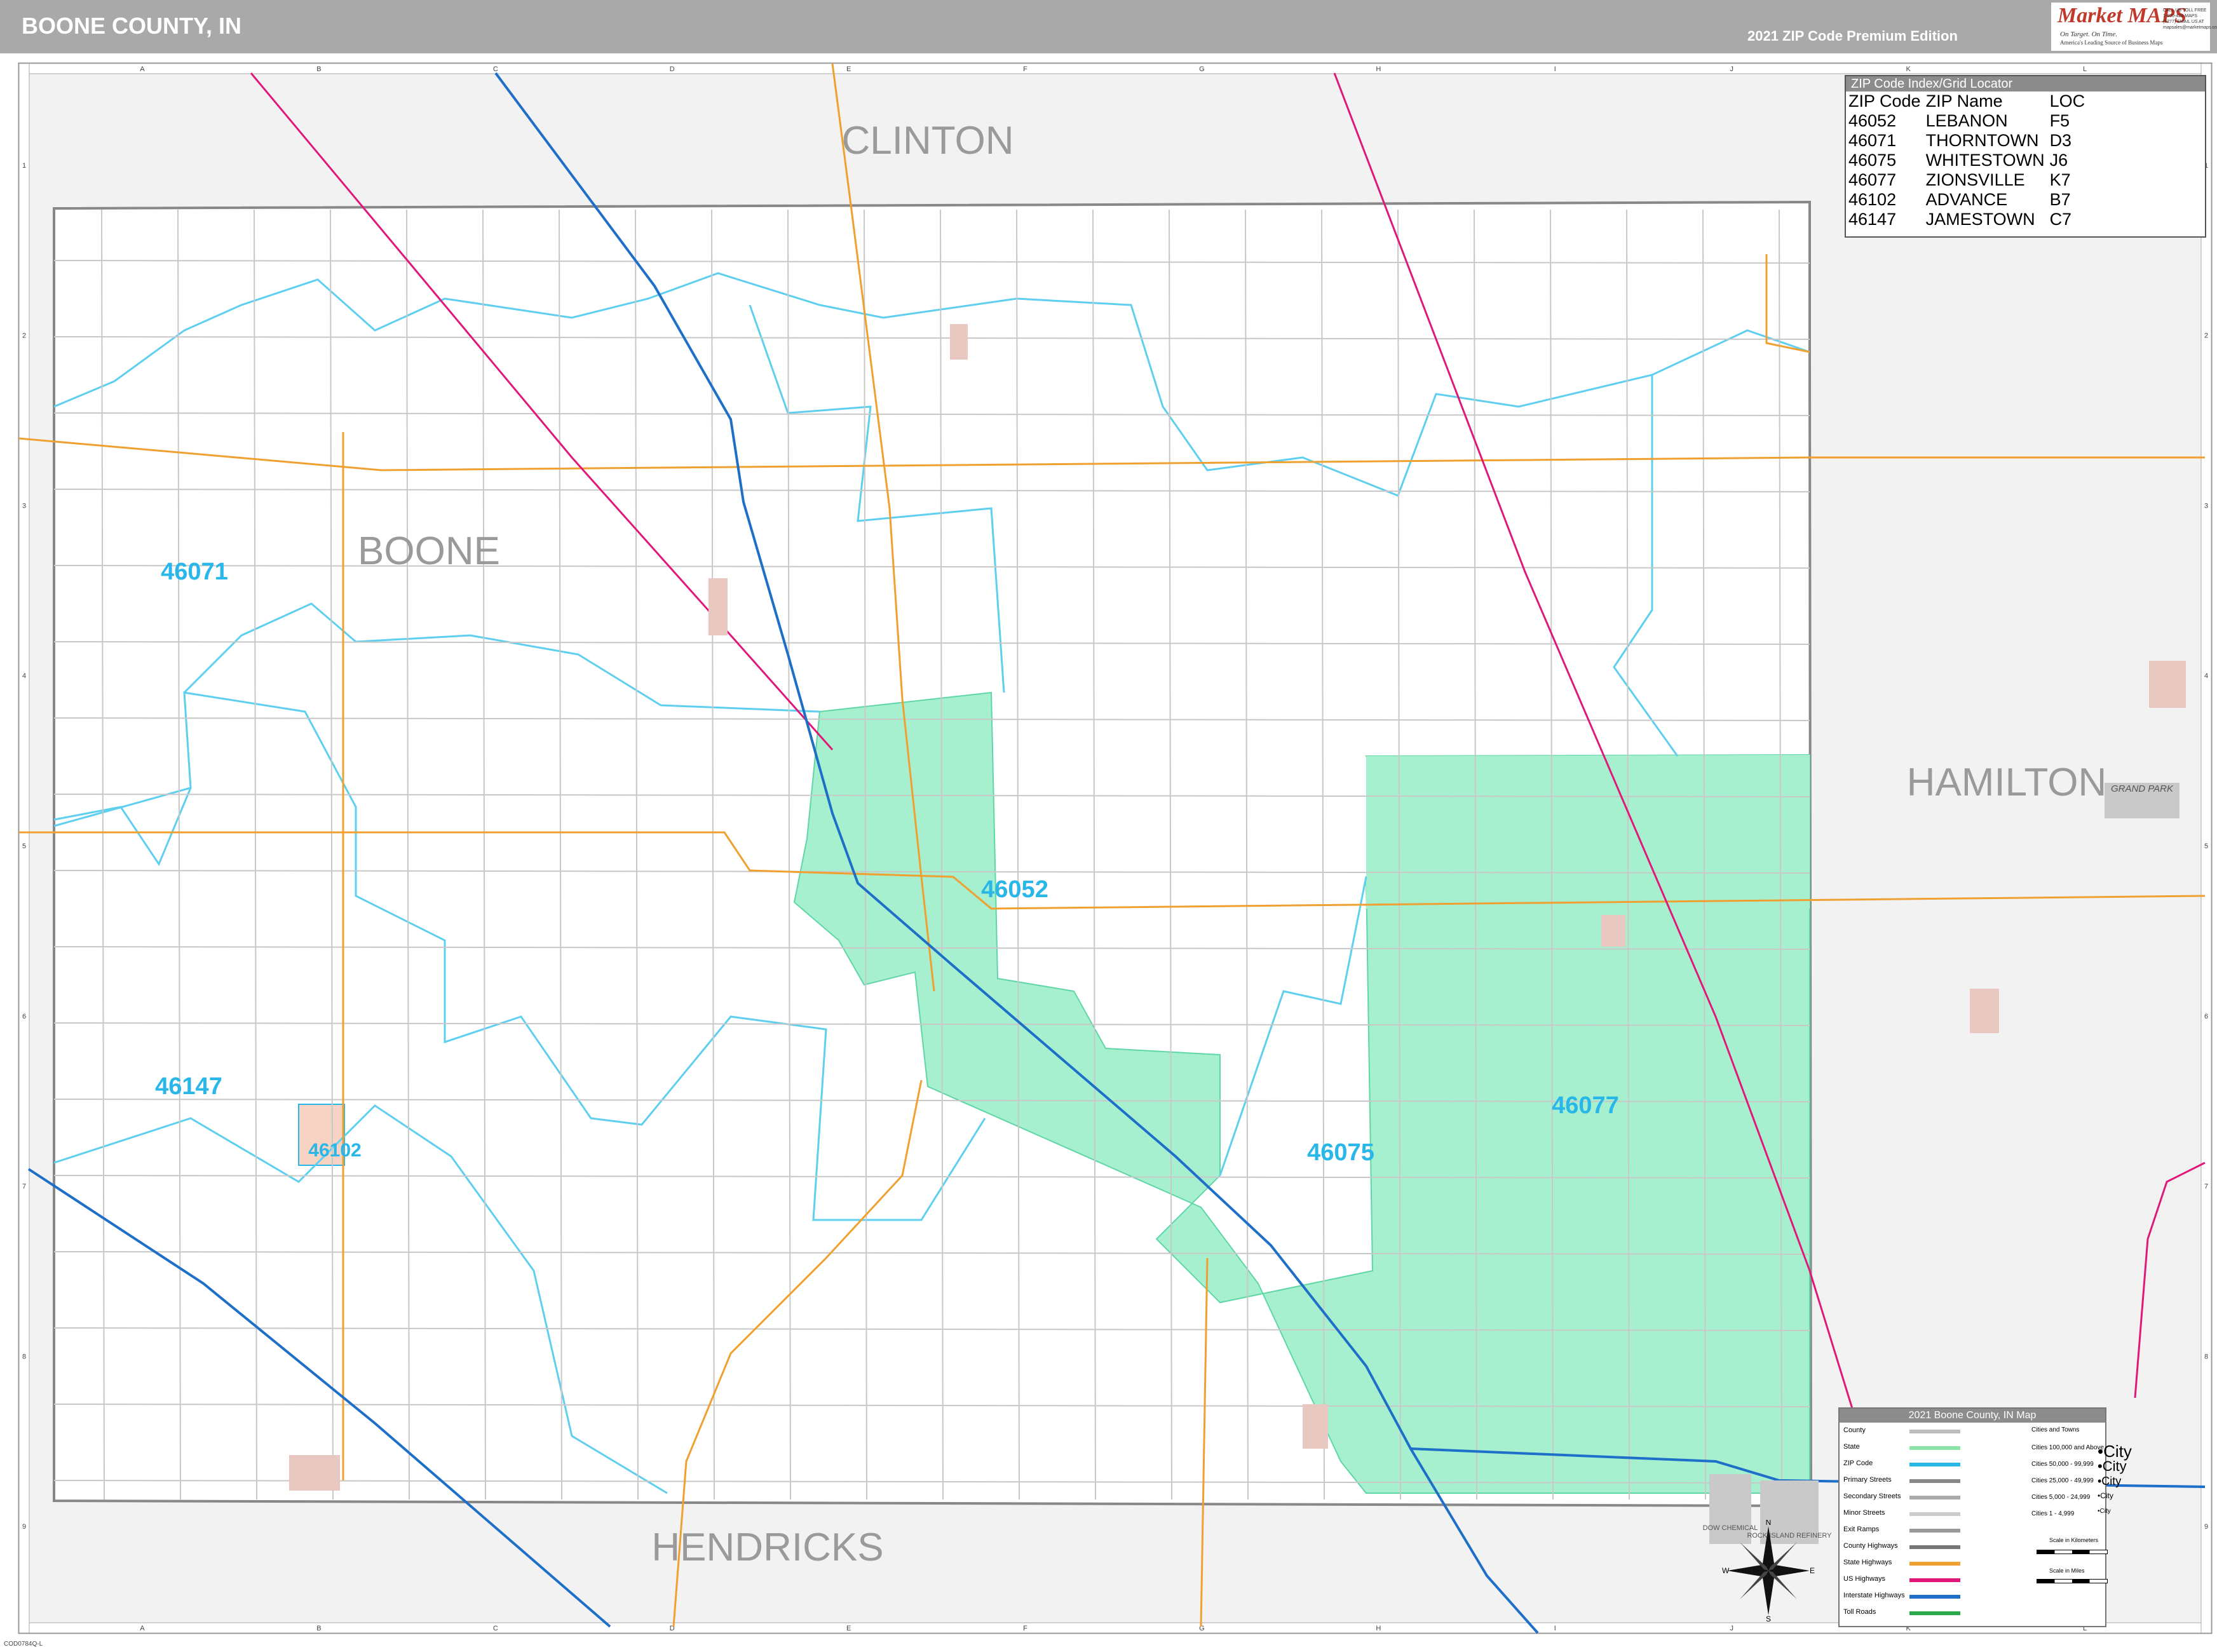 This screenshot has height=1652, width=2217. I want to click on grid-col-label: D, so click(672, 69).